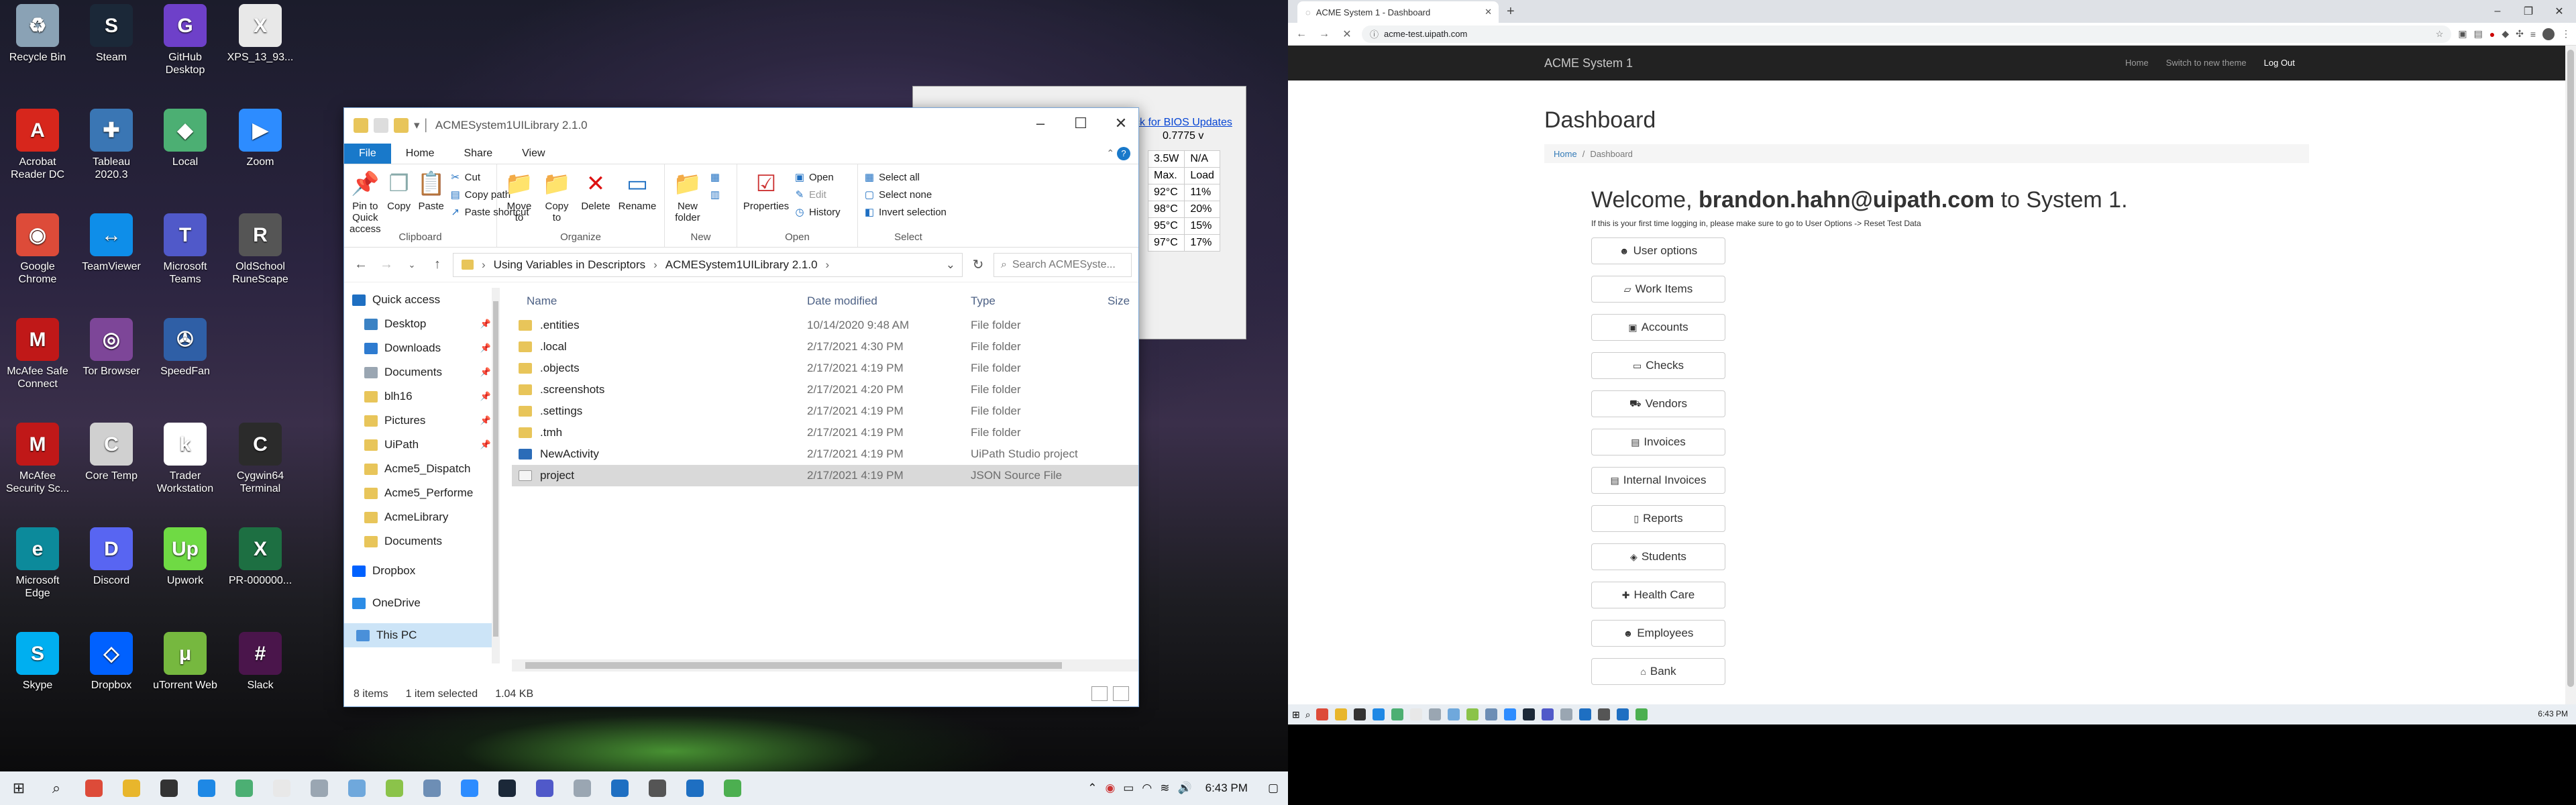 The height and width of the screenshot is (805, 2576). I want to click on nav-scrollbar, so click(496, 475).